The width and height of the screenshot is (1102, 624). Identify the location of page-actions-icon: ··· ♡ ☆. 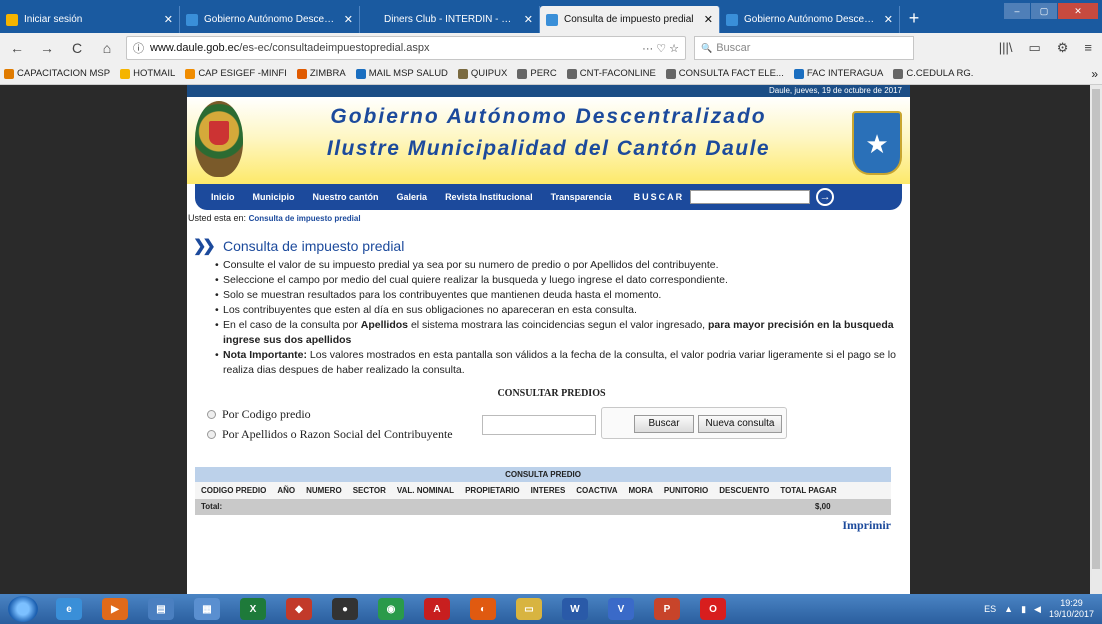
(660, 48).